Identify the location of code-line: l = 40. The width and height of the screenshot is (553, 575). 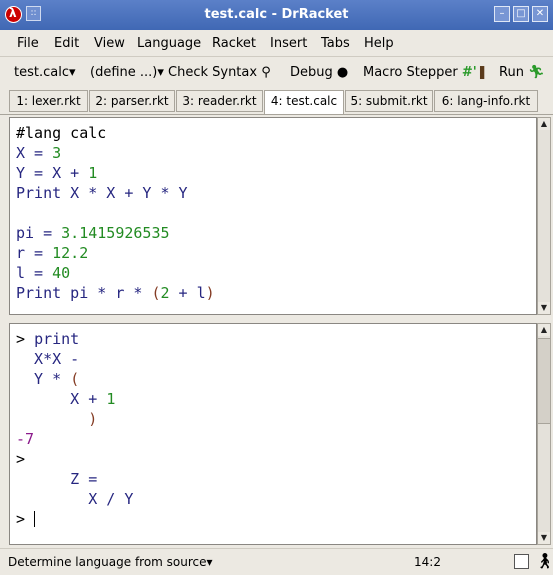
(115, 273).